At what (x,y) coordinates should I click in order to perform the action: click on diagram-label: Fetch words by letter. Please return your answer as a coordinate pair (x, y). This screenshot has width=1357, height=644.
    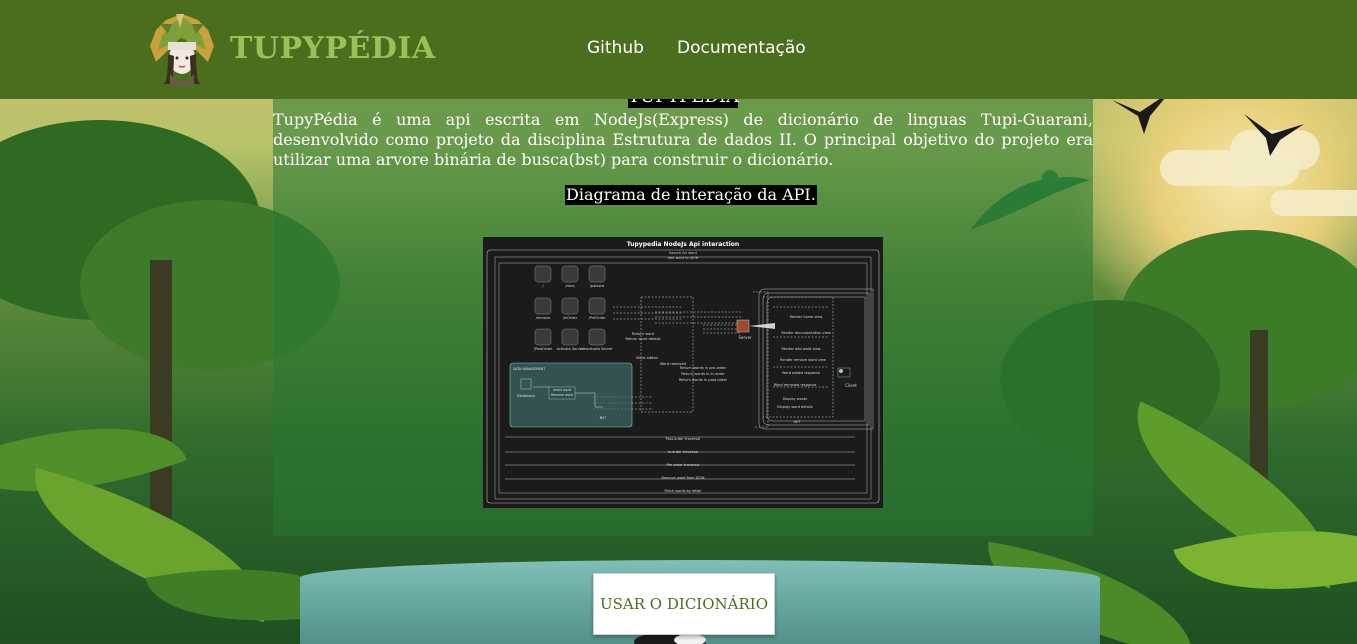
    Looking at the image, I should click on (683, 491).